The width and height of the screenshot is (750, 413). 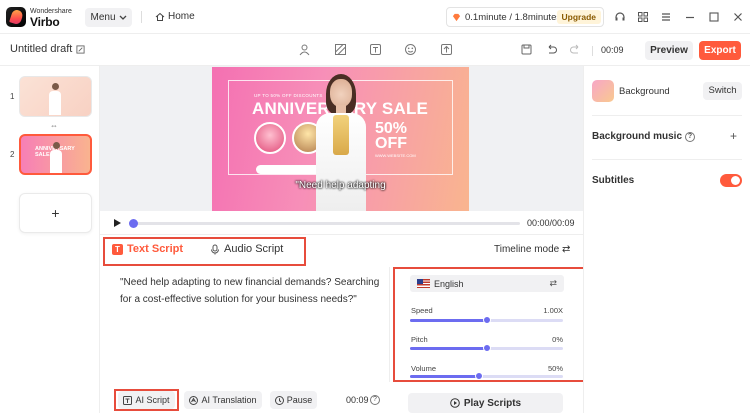 I want to click on slide-number: 2, so click(x=12, y=154).